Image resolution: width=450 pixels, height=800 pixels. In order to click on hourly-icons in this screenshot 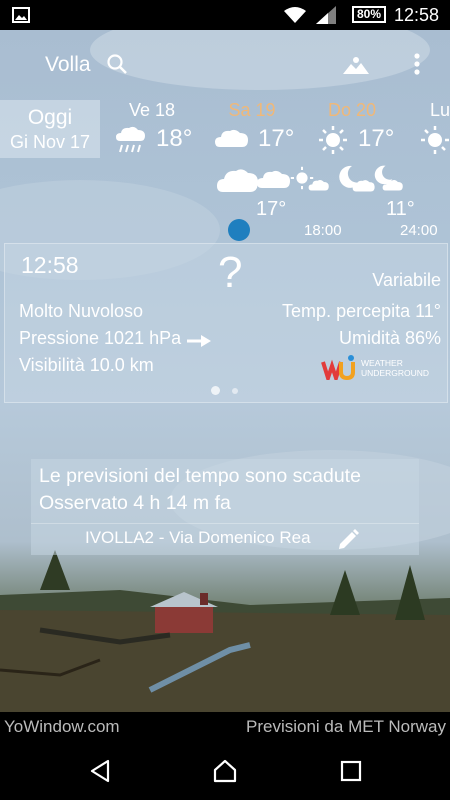, I will do `click(333, 180)`.